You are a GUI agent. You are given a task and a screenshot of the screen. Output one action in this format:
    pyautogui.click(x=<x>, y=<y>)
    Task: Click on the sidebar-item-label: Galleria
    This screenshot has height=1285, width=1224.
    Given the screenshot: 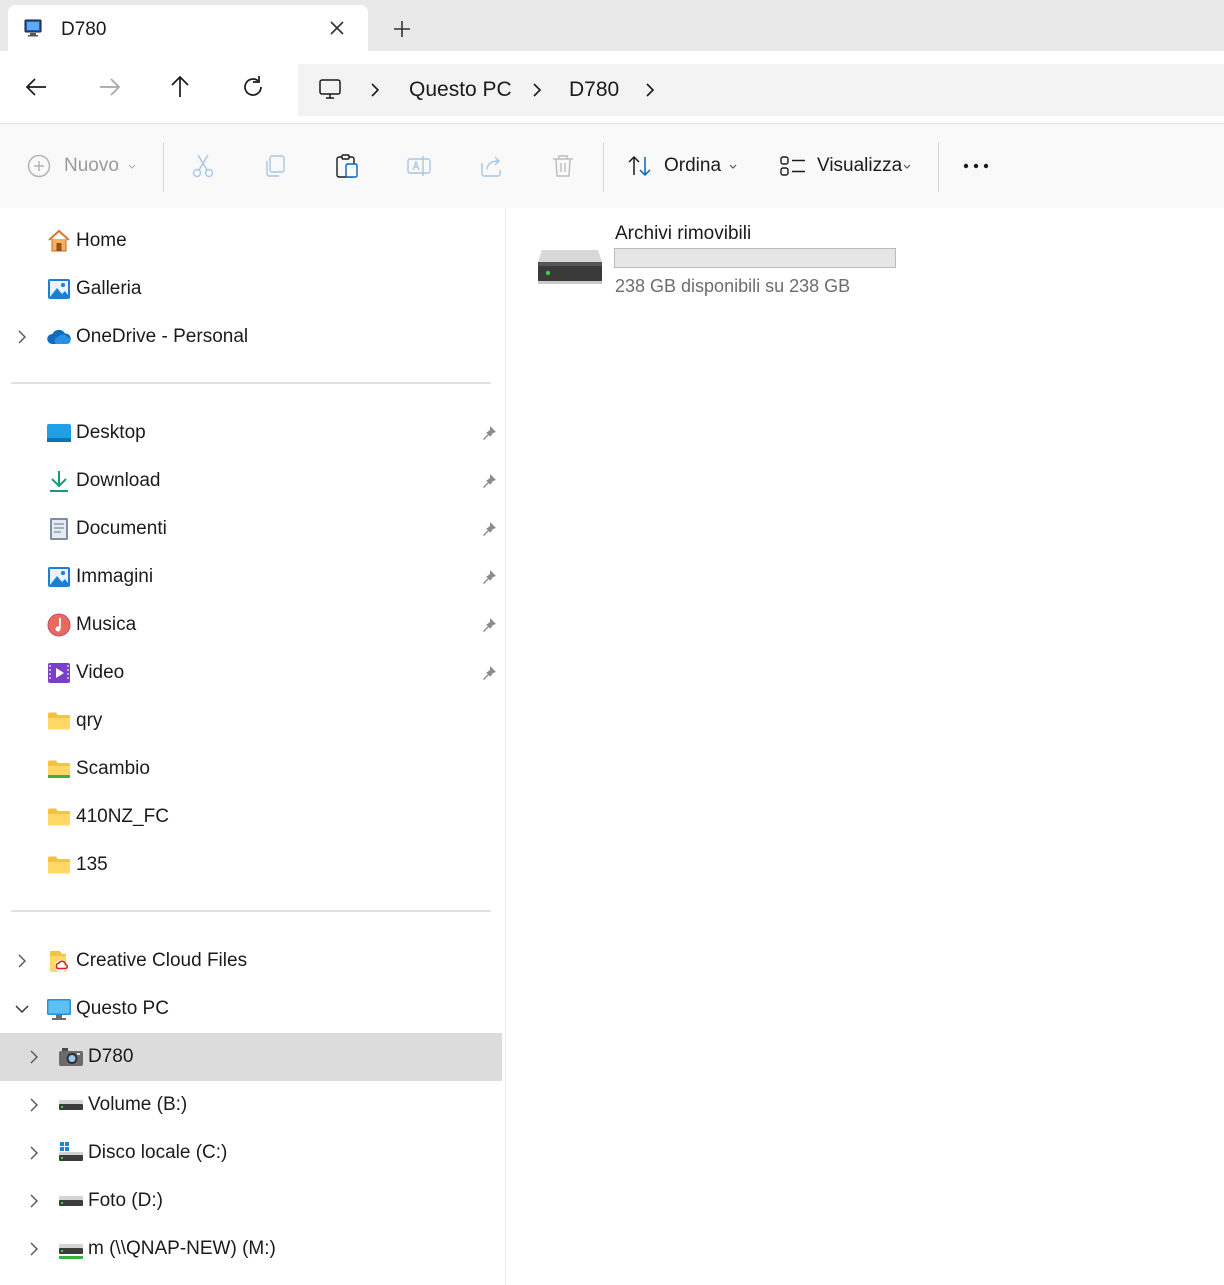 What is the action you would take?
    pyautogui.click(x=109, y=288)
    